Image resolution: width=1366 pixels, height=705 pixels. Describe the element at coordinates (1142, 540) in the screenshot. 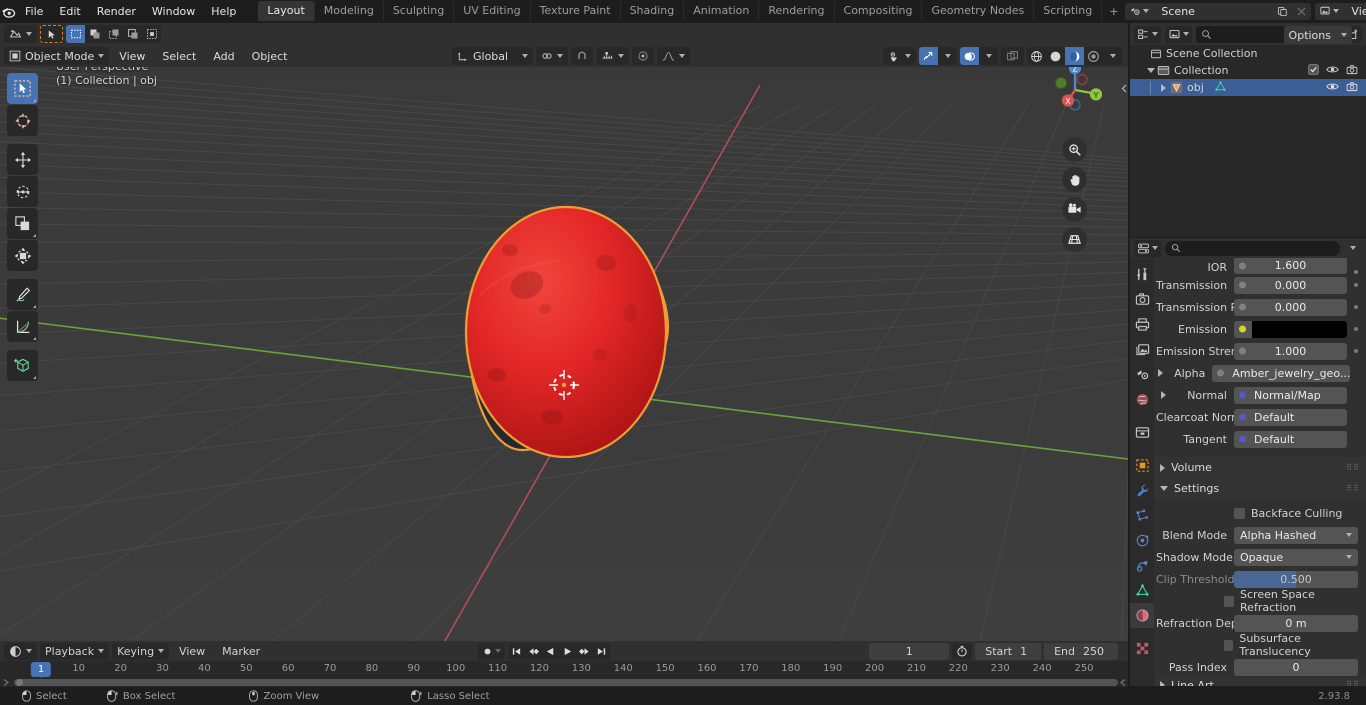

I see `physics-orbit-tab` at that location.